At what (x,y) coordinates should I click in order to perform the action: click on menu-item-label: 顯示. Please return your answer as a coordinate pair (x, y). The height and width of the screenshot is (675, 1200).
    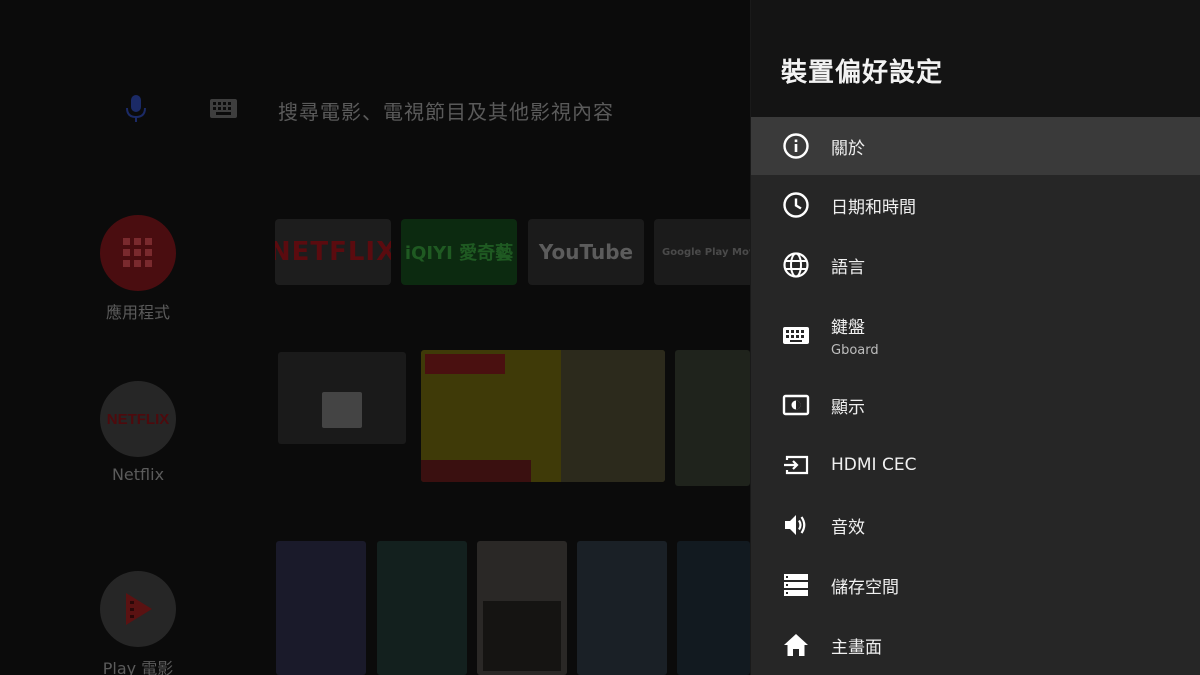
    Looking at the image, I should click on (848, 407).